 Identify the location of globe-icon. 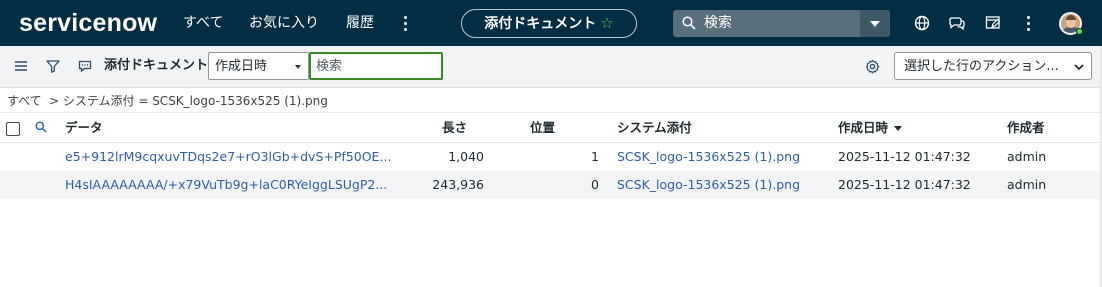
(922, 23).